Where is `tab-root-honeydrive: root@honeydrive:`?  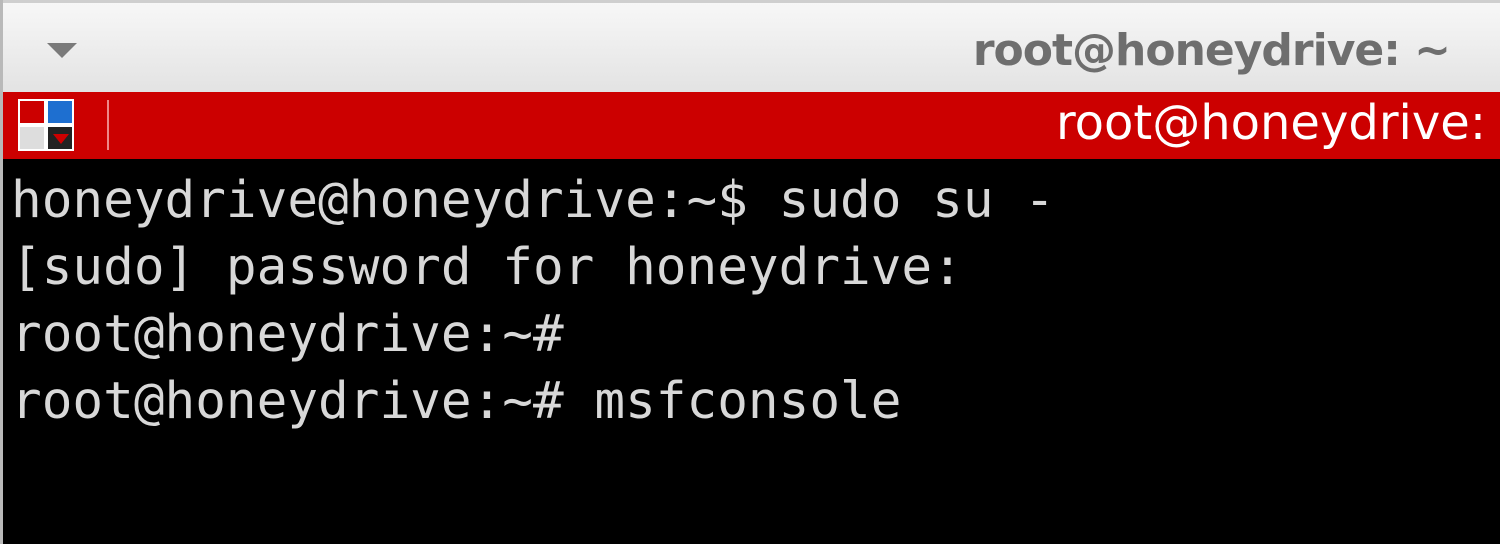 tab-root-honeydrive: root@honeydrive: is located at coordinates (1271, 123).